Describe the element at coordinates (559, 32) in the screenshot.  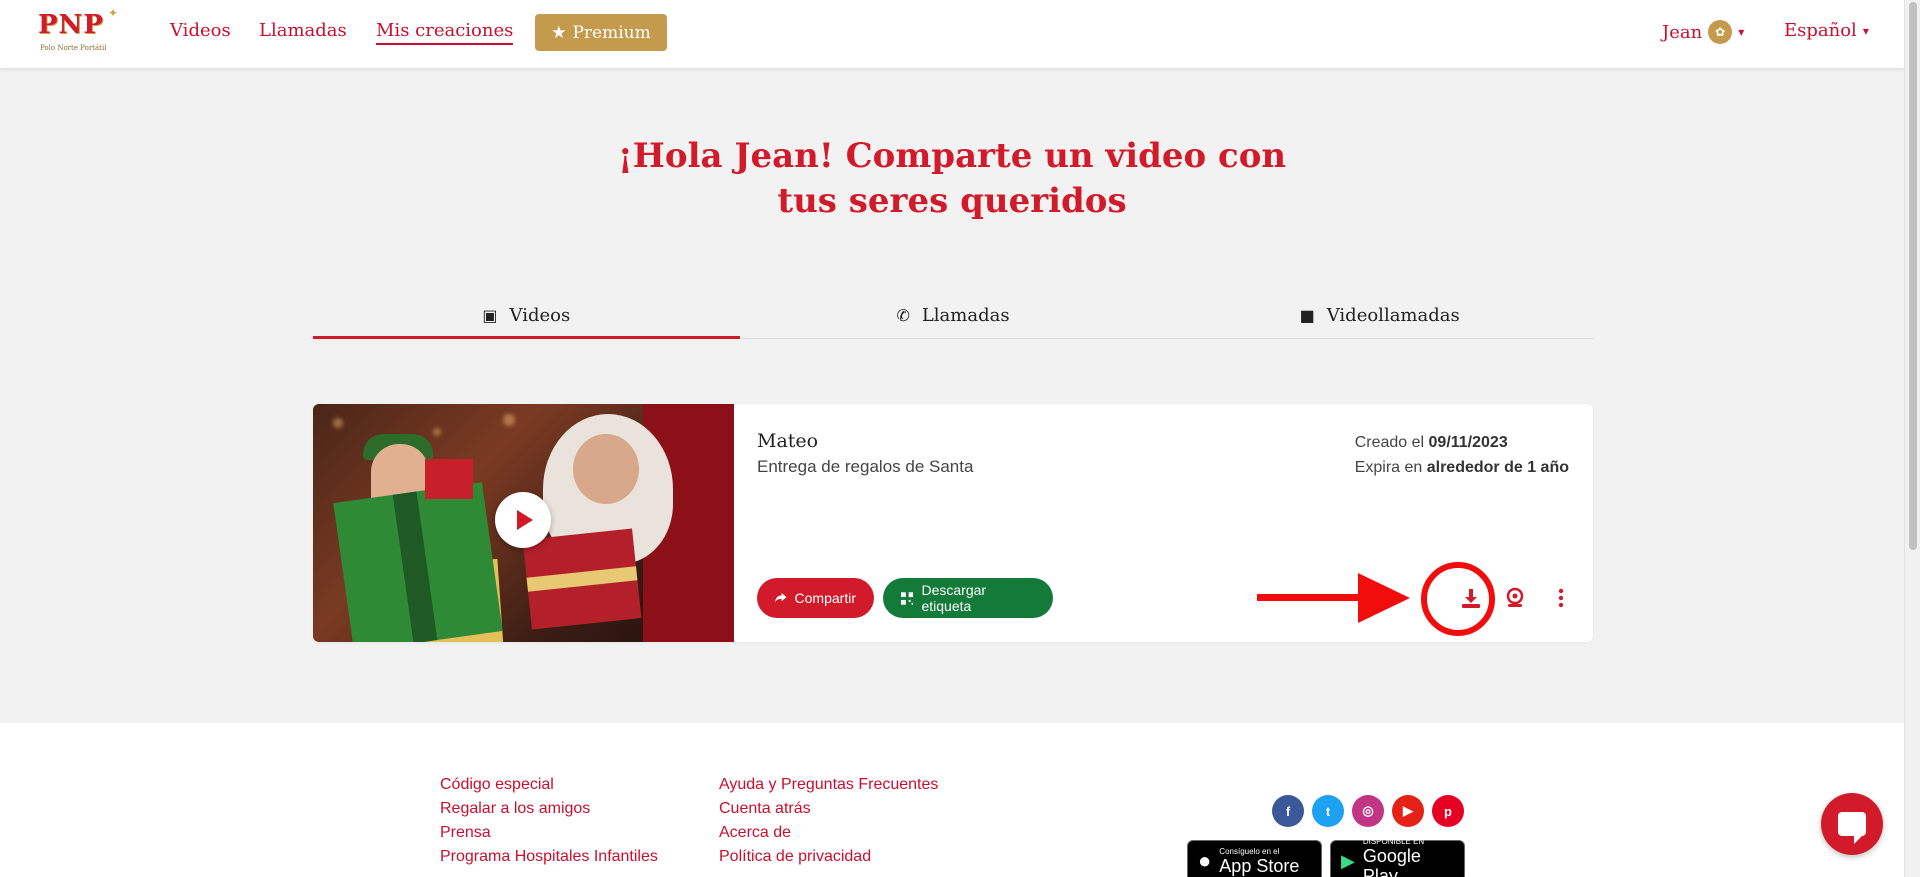
I see `star-icon: ★` at that location.